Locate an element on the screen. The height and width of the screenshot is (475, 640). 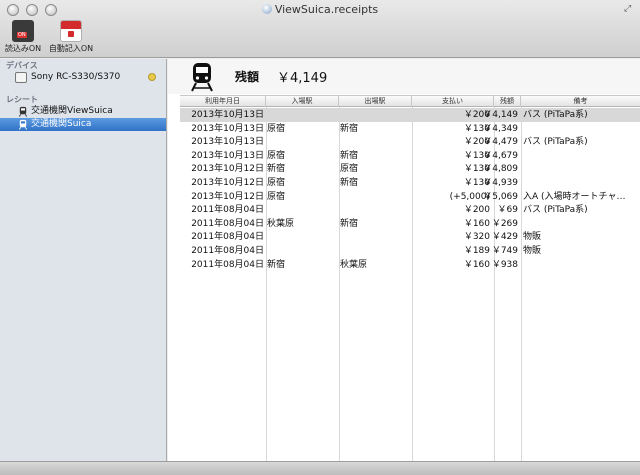
table-row: 2011年08月04日 ￥320 ￥429 物販 is located at coordinates (410, 237).